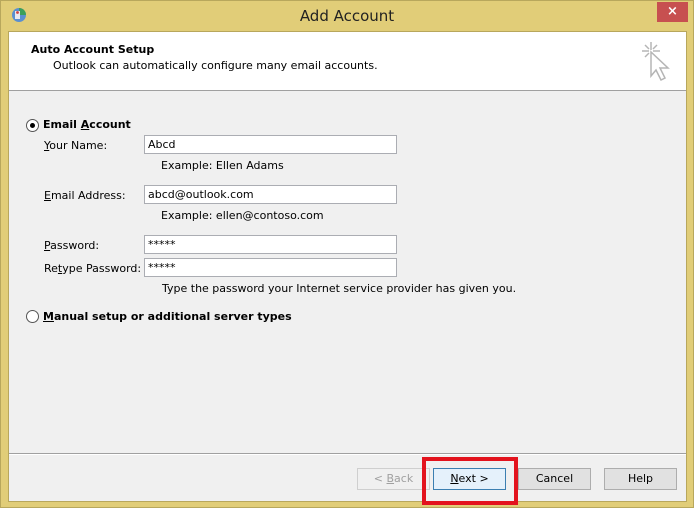 This screenshot has height=508, width=694. I want to click on your-name-example: Example: Ellen Adams, so click(222, 165).